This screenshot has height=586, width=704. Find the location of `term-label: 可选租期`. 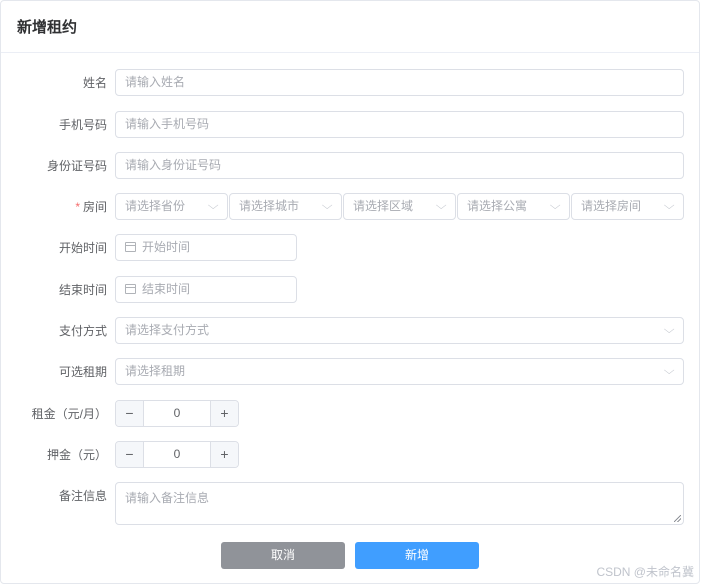

term-label: 可选租期 is located at coordinates (82, 372).